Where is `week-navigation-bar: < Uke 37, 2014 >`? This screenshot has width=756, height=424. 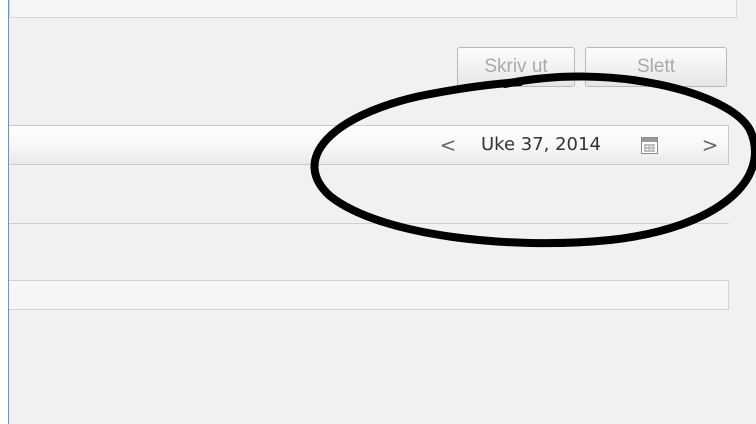 week-navigation-bar: < Uke 37, 2014 > is located at coordinates (369, 145).